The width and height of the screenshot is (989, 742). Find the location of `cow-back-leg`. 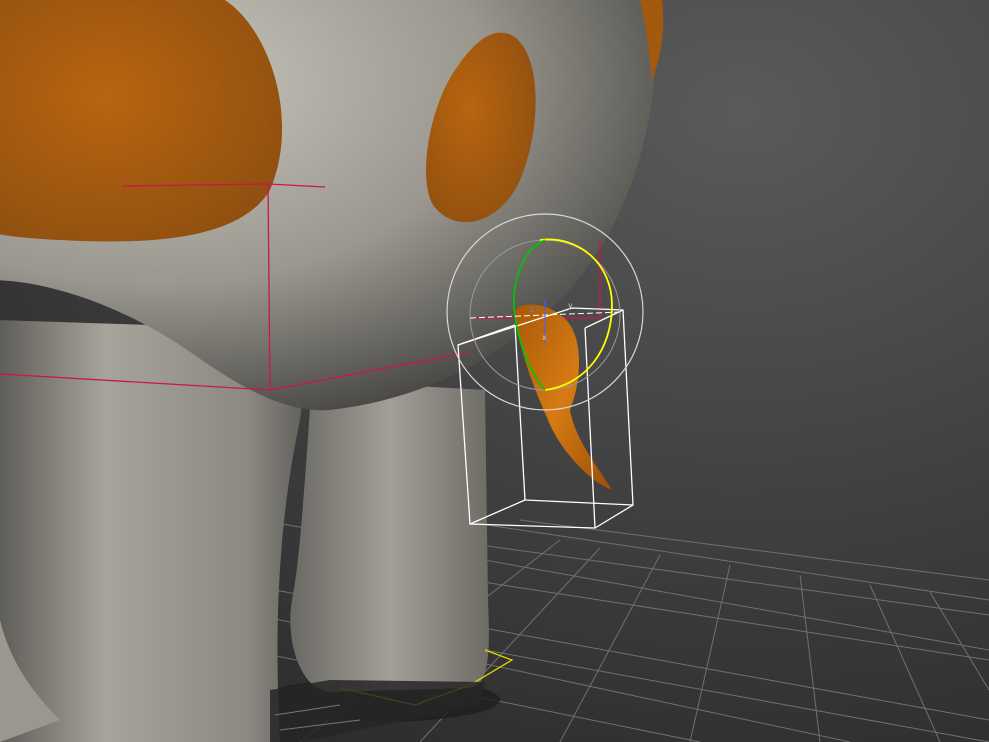

cow-back-leg is located at coordinates (389, 536).